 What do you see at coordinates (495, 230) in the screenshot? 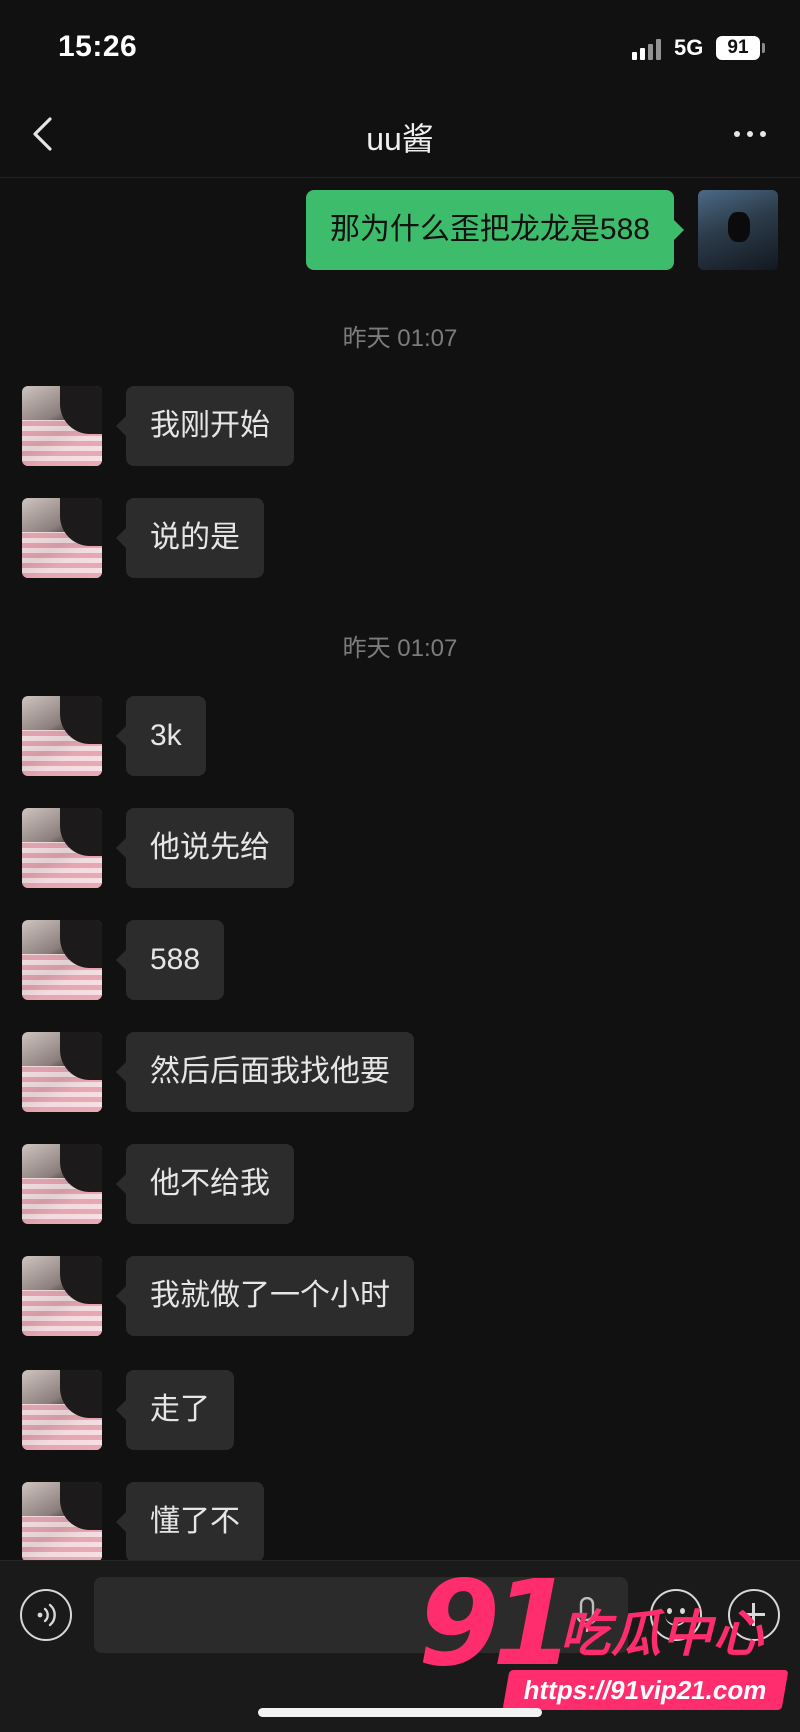
I see `outgoing-message: 那为什么歪把龙龙是588` at bounding box center [495, 230].